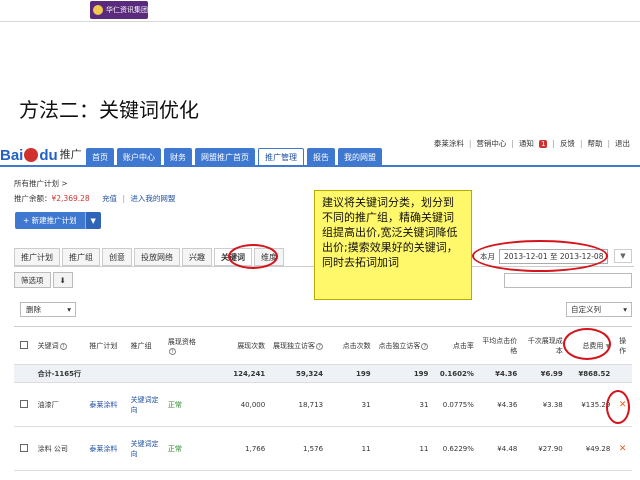 This screenshot has height=480, width=640. I want to click on total-impressions: 124,241, so click(241, 373).